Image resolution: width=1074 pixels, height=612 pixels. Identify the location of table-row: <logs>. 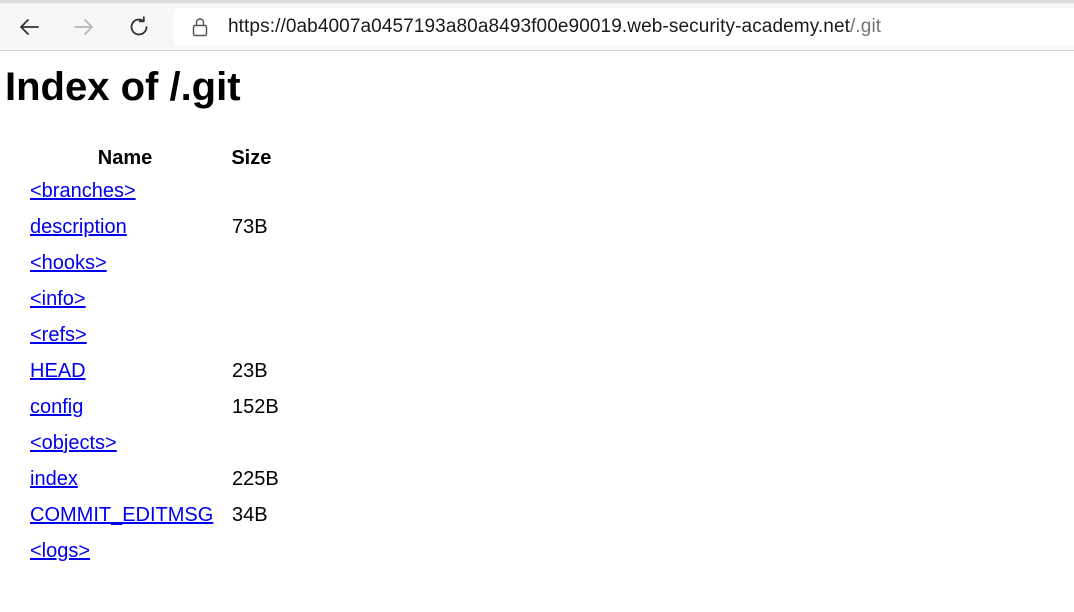
(154, 551).